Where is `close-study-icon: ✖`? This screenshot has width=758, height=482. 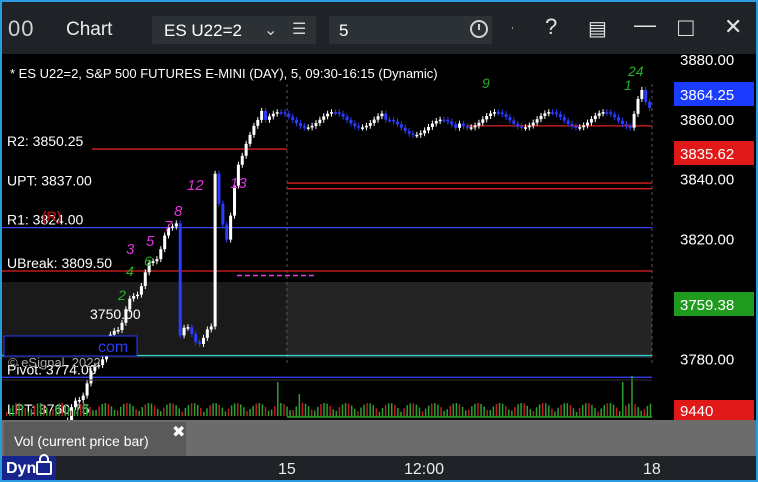
close-study-icon: ✖ is located at coordinates (178, 432).